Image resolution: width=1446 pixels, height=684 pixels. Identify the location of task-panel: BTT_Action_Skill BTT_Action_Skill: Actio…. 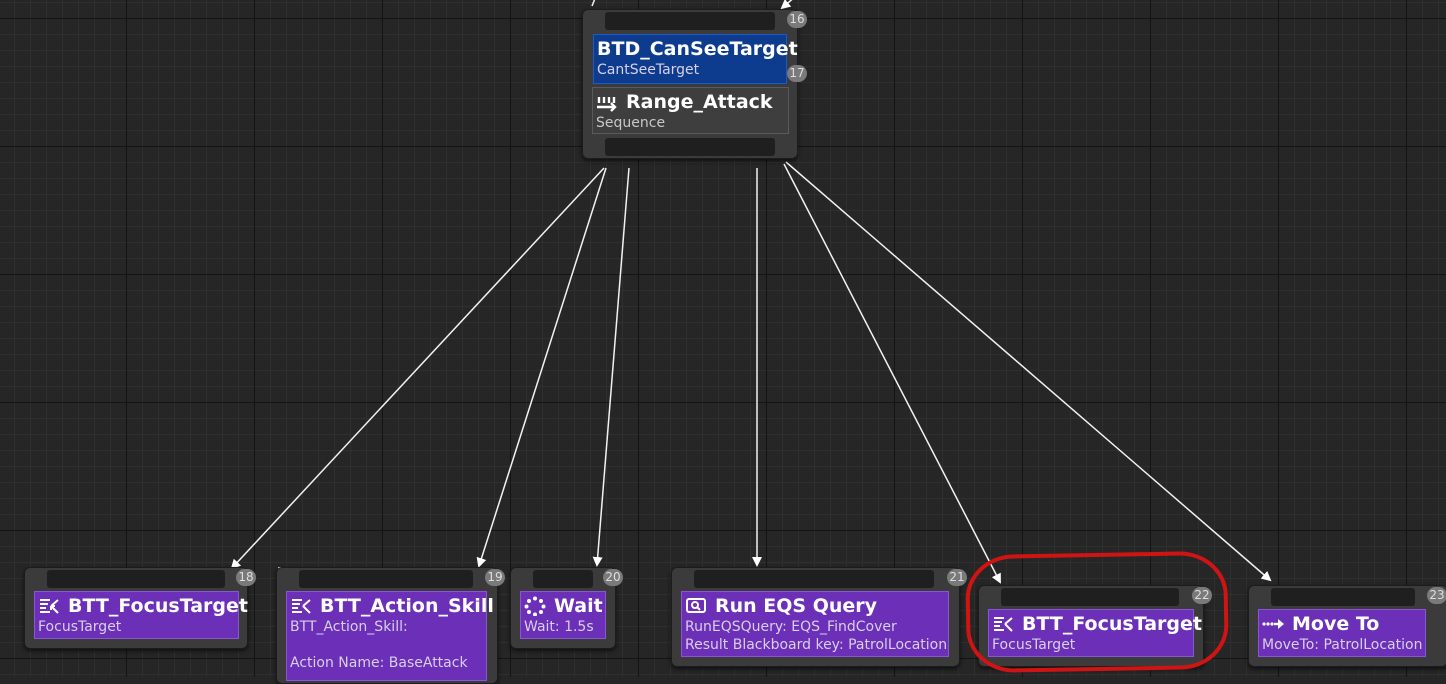
(390, 636).